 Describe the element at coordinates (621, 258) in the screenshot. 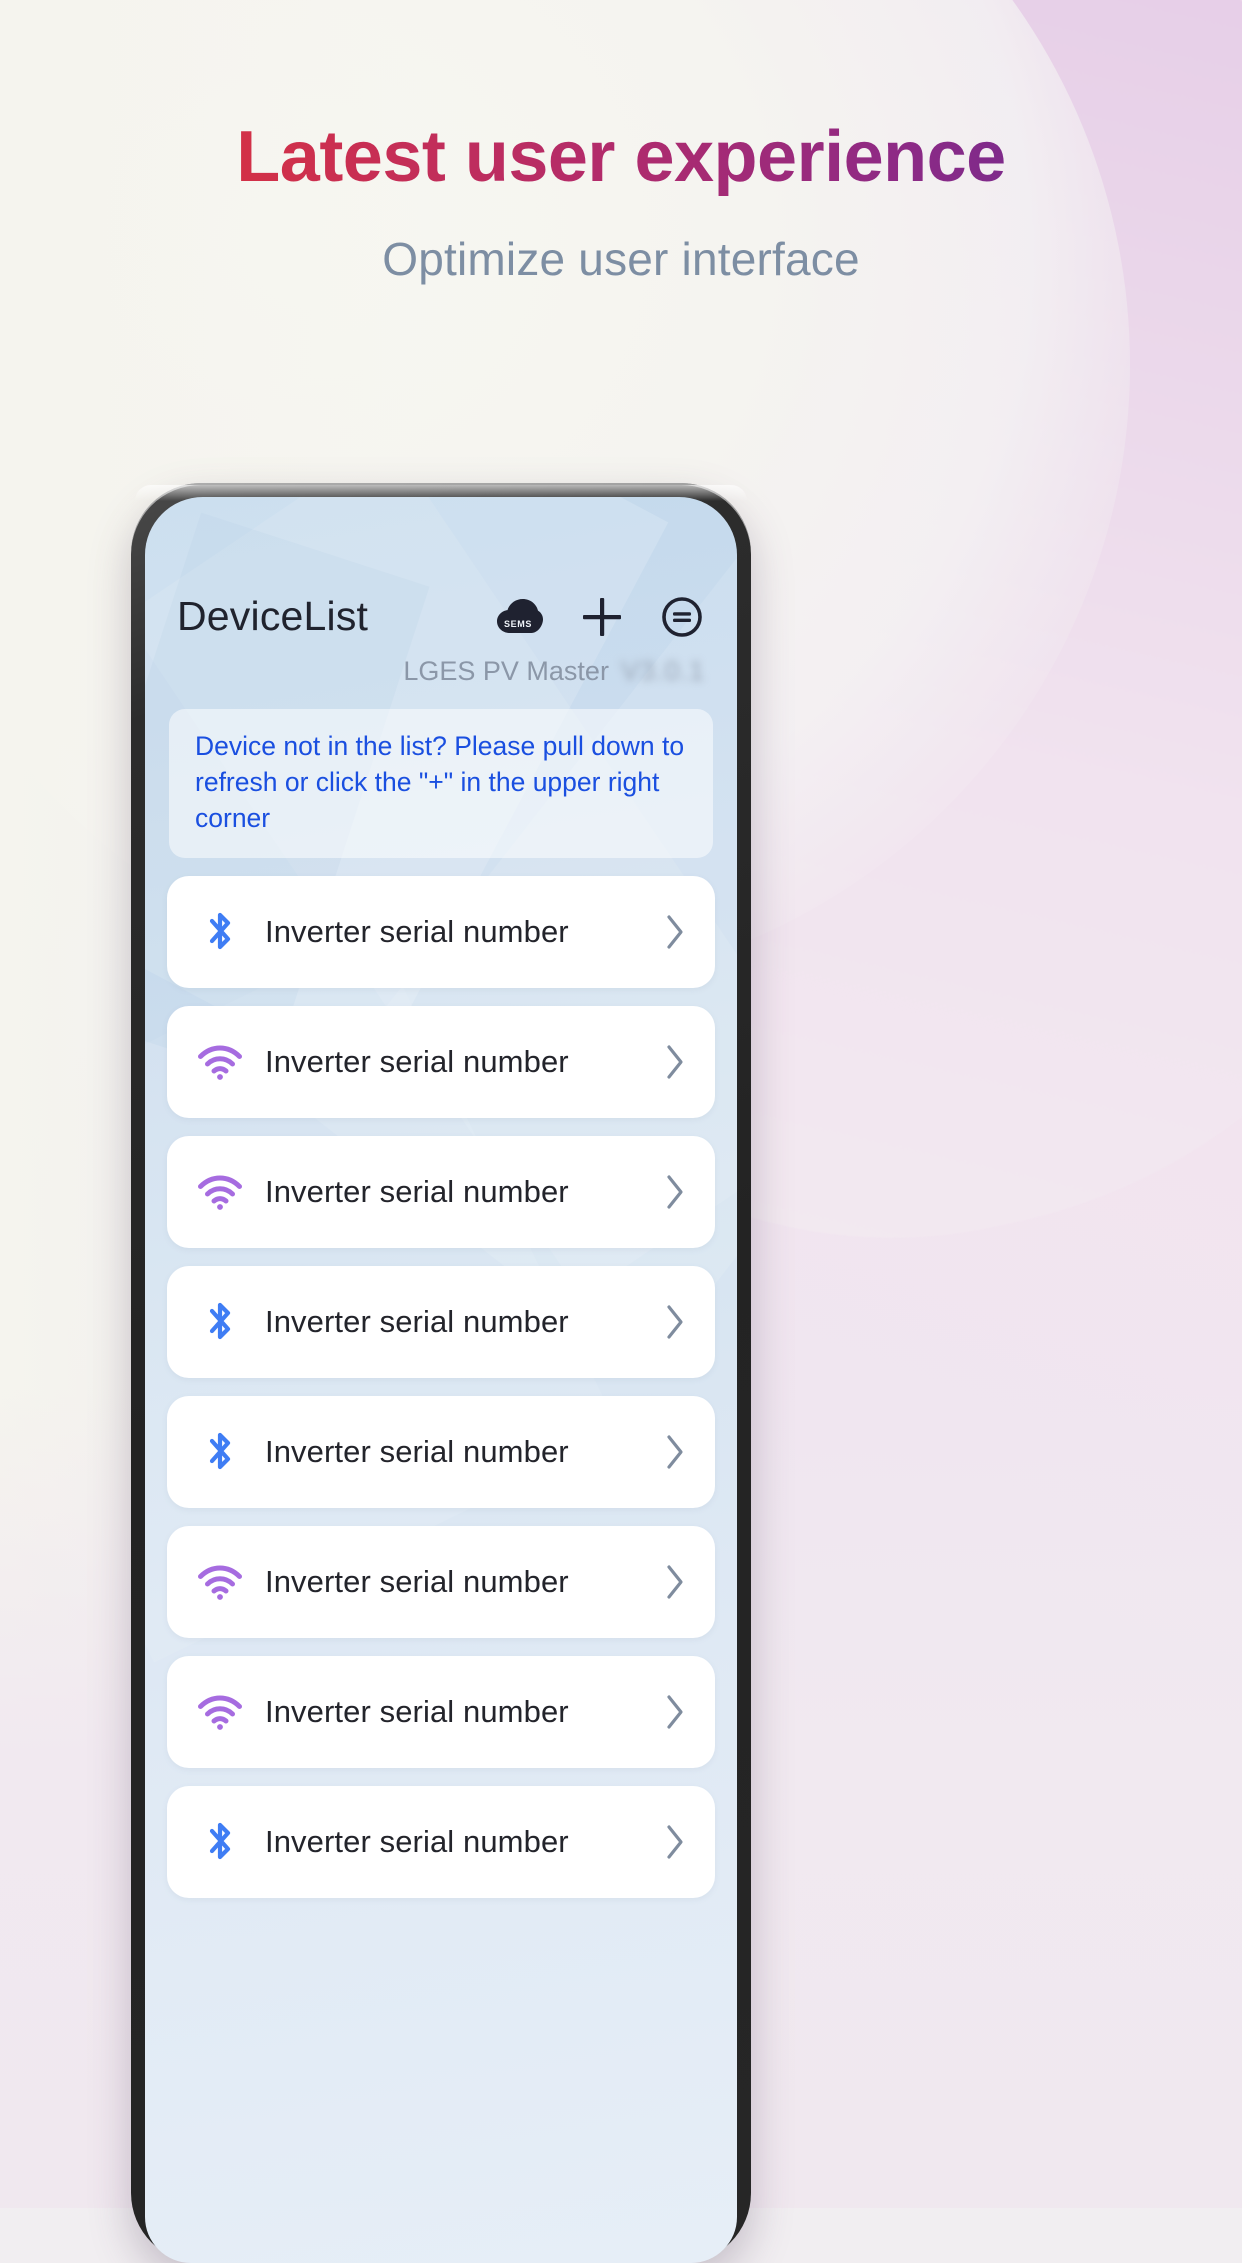

I see `promo-subtitle: Optimize user interface` at that location.